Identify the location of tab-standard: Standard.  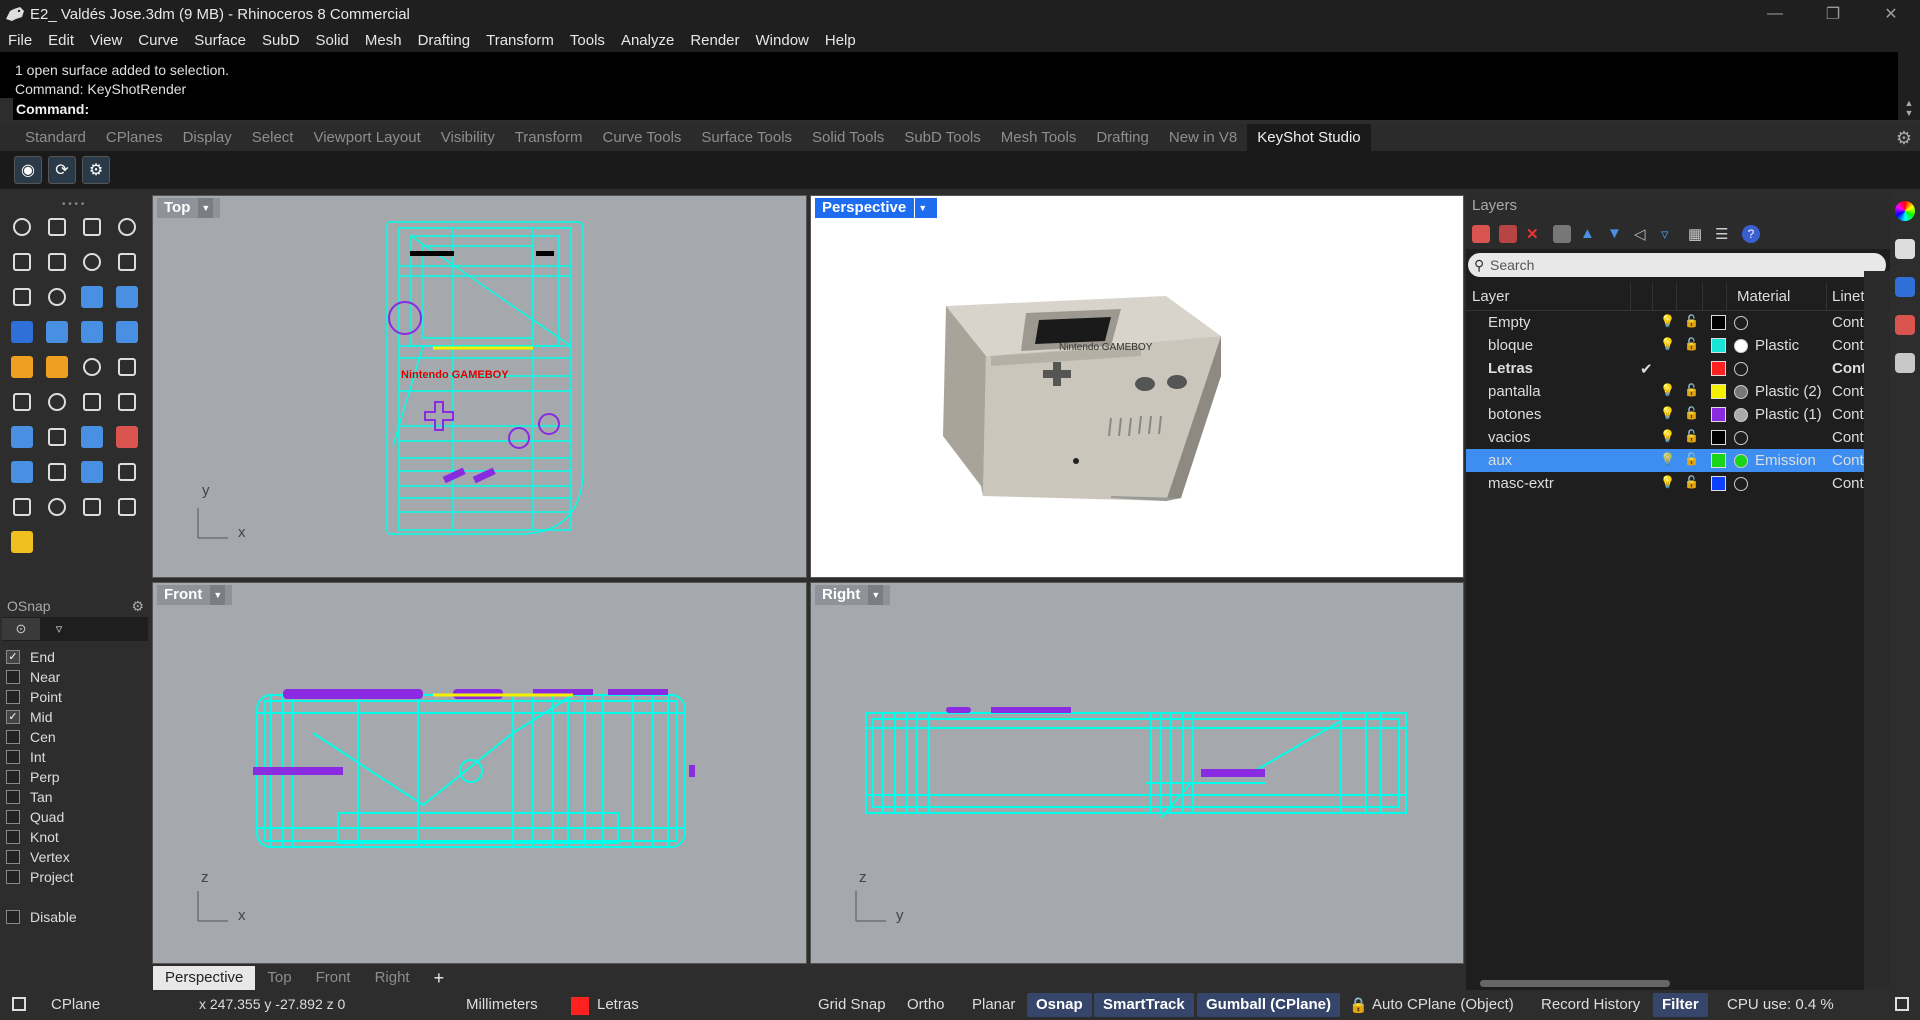
(55, 137).